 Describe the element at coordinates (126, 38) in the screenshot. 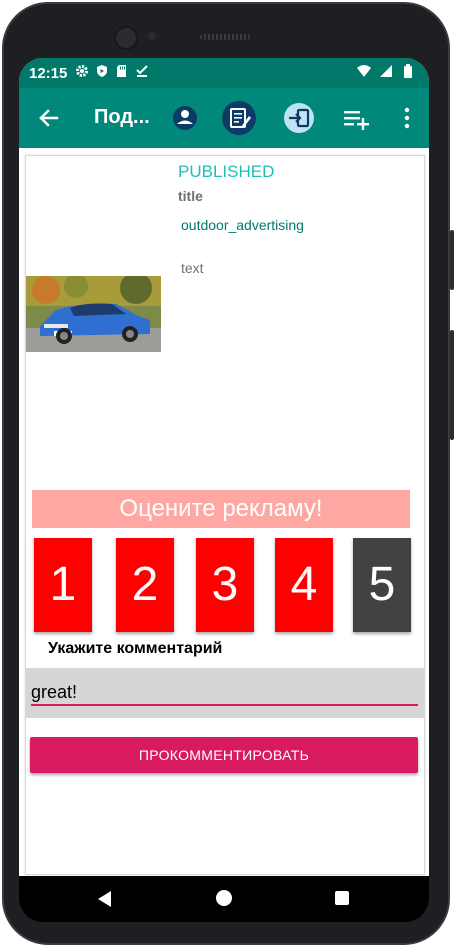

I see `front-camera` at that location.